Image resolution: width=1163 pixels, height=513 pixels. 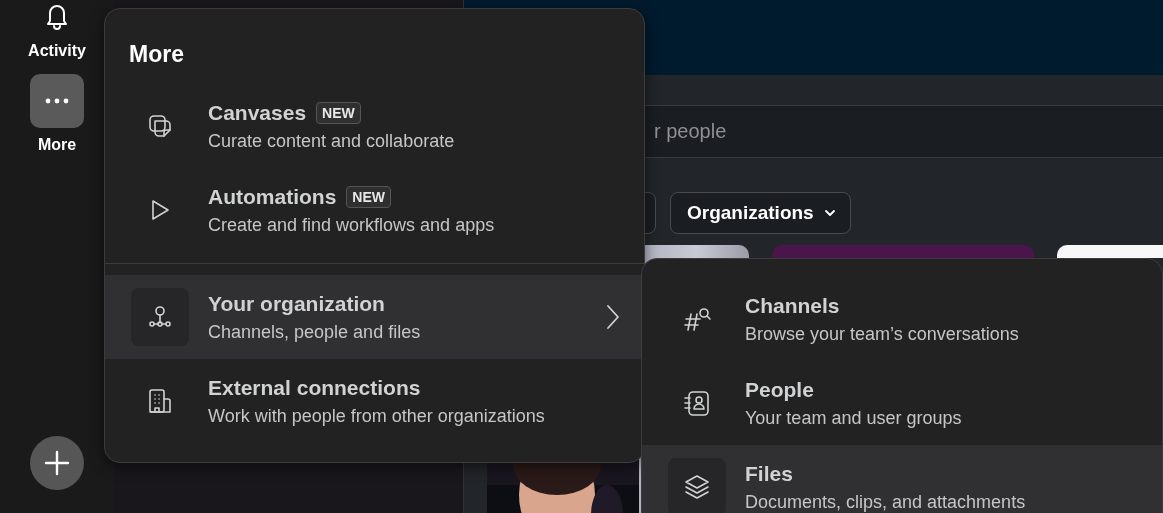 What do you see at coordinates (697, 403) in the screenshot?
I see `contact-book-icon` at bounding box center [697, 403].